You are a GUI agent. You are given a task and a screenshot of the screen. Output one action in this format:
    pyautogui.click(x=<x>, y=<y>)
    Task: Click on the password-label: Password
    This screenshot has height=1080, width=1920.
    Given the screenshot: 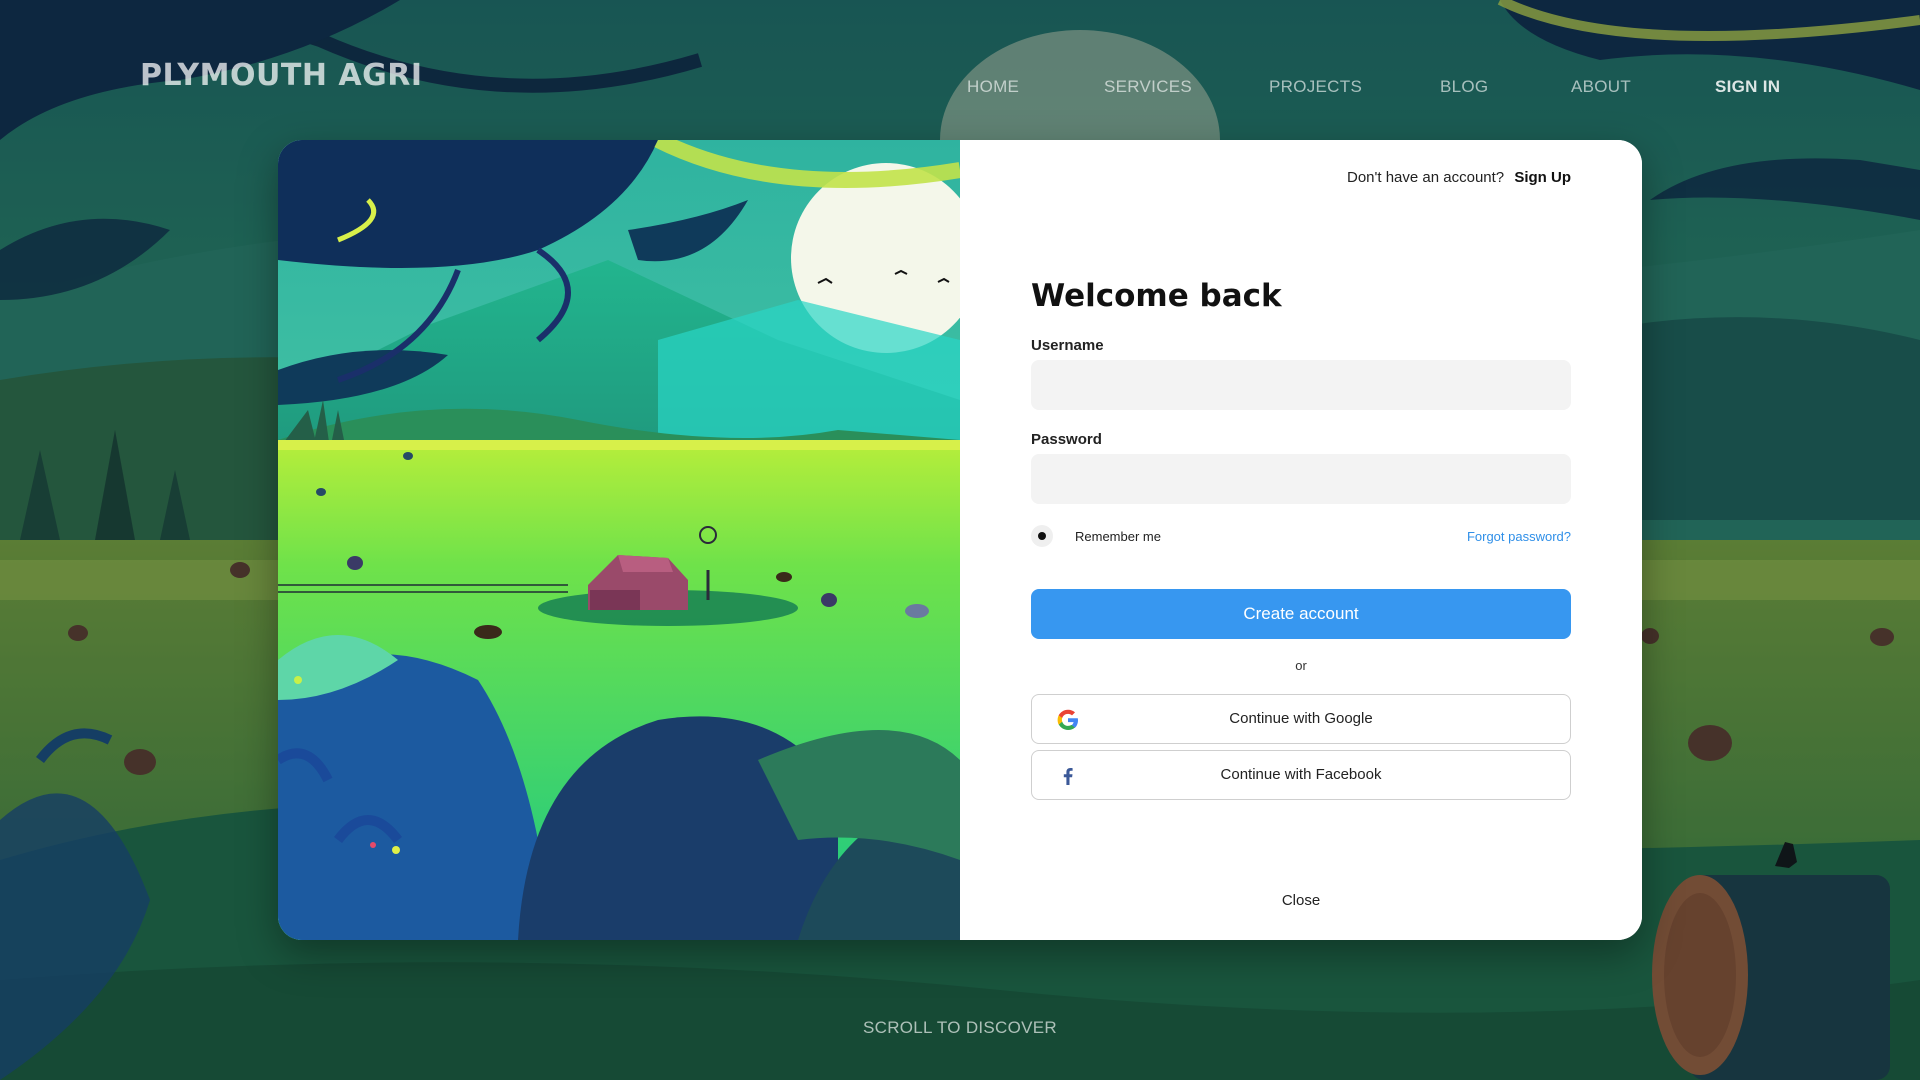 What is the action you would take?
    pyautogui.click(x=1066, y=439)
    